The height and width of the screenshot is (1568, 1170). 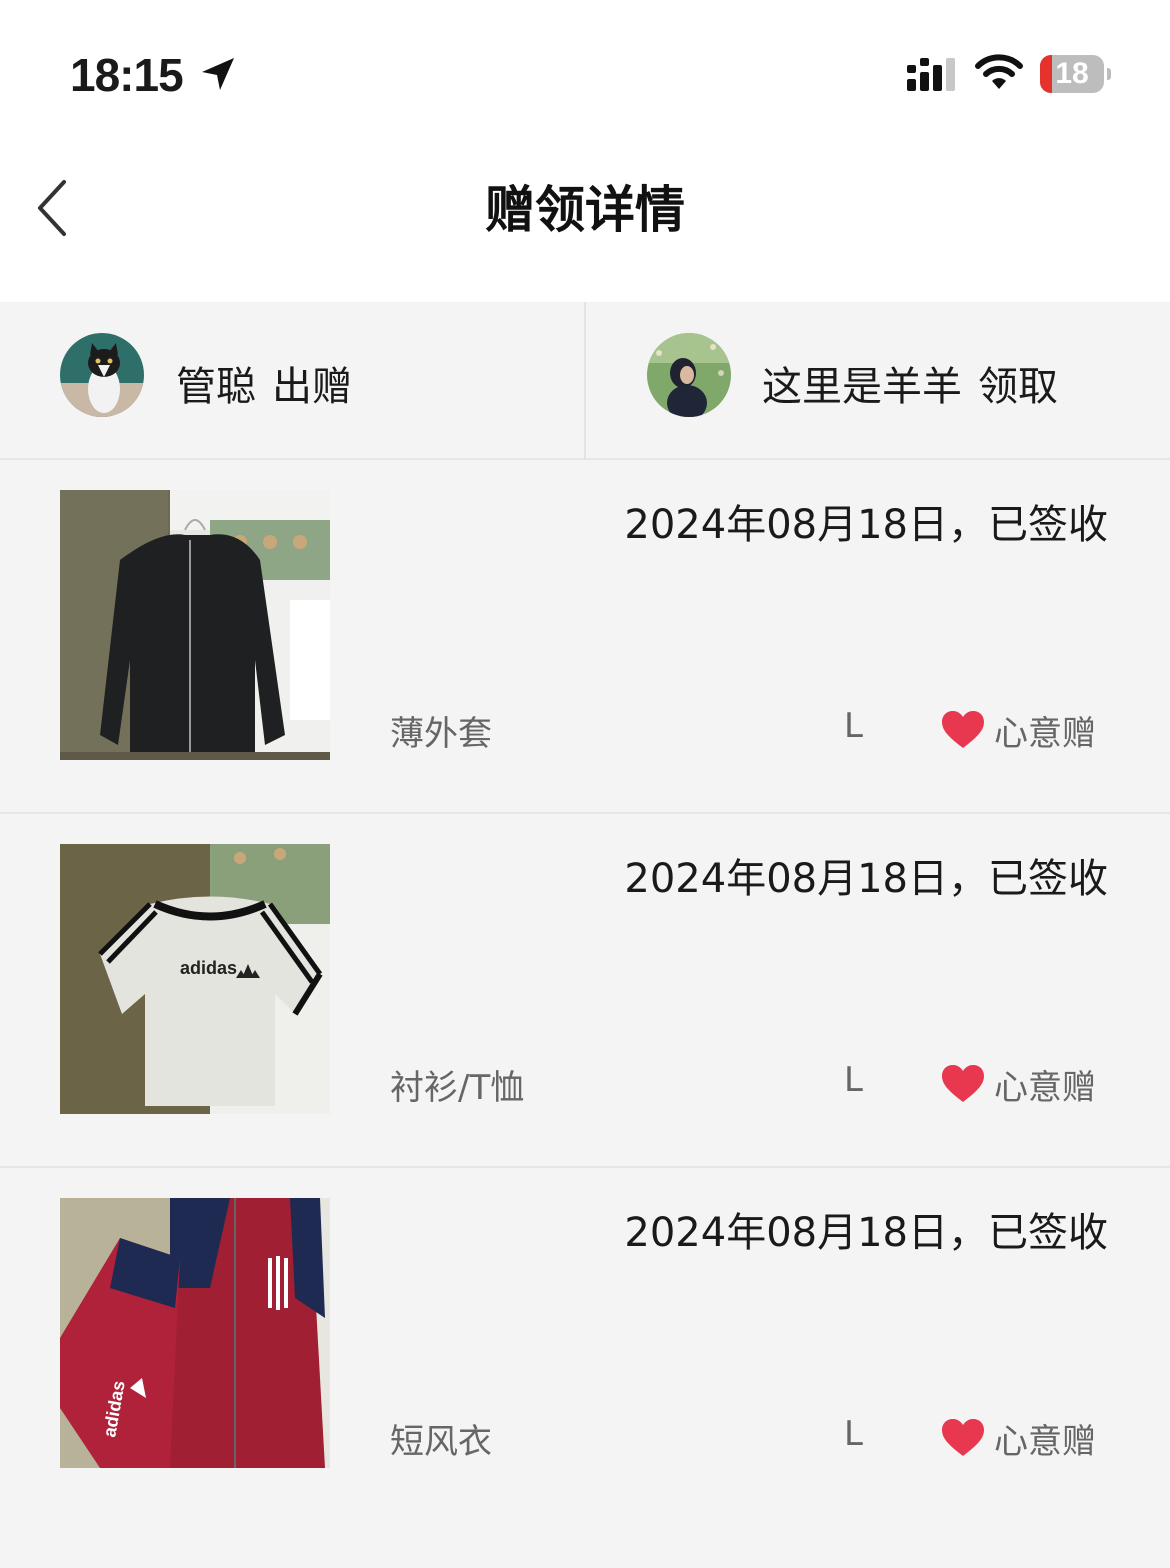 What do you see at coordinates (208, 968) in the screenshot?
I see `svg-text: adidas` at bounding box center [208, 968].